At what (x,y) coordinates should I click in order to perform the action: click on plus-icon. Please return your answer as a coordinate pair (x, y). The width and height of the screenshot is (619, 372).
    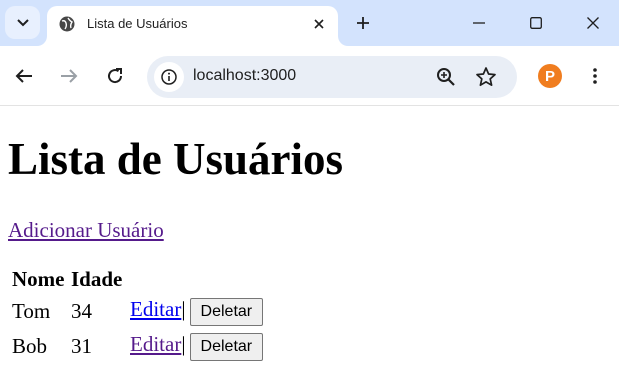
    Looking at the image, I should click on (363, 23).